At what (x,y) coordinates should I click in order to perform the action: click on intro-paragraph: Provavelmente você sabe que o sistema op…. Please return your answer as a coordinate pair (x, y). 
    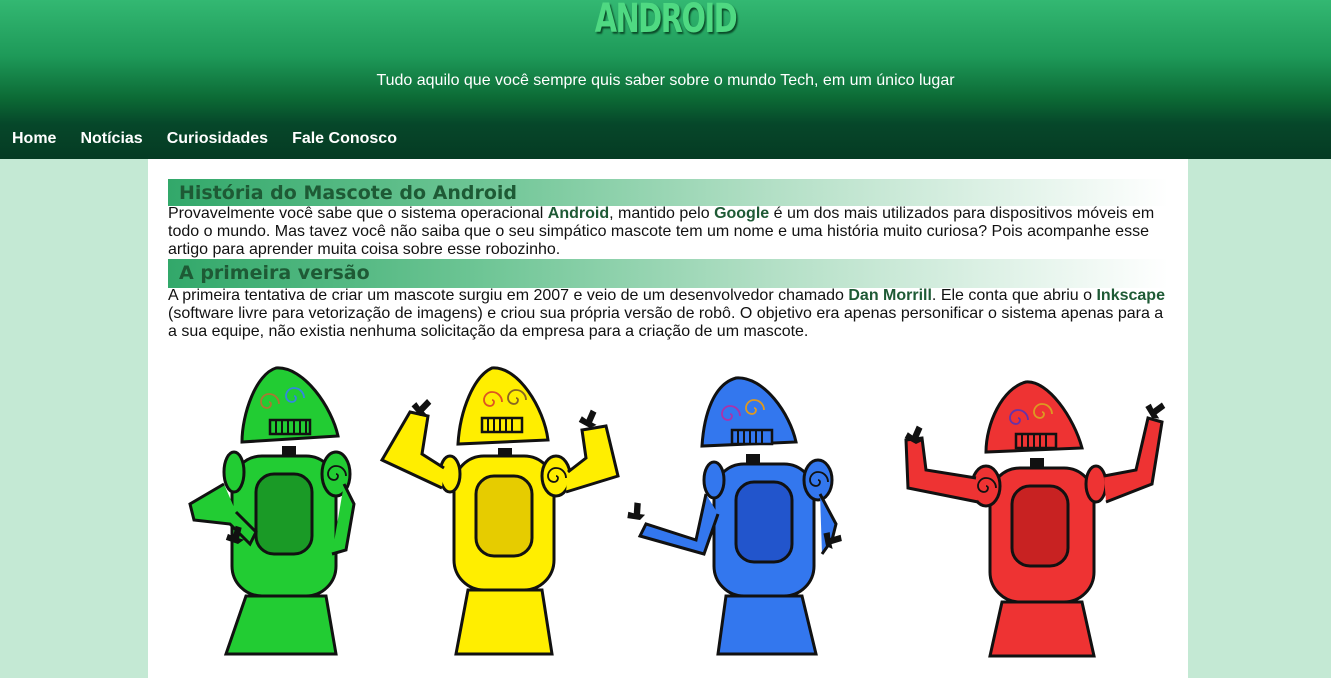
    Looking at the image, I should click on (668, 232).